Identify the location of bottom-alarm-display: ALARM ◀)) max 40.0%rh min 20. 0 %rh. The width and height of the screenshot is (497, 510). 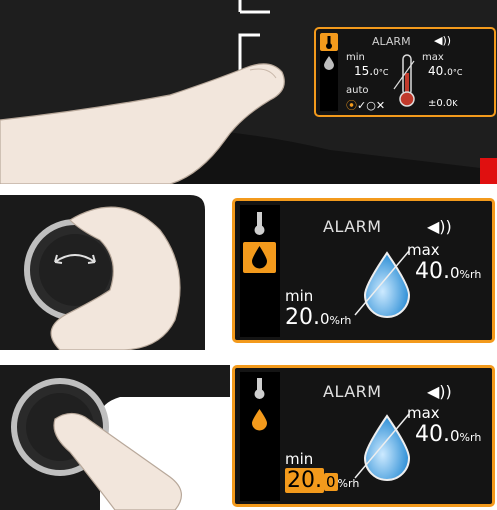
(363, 436).